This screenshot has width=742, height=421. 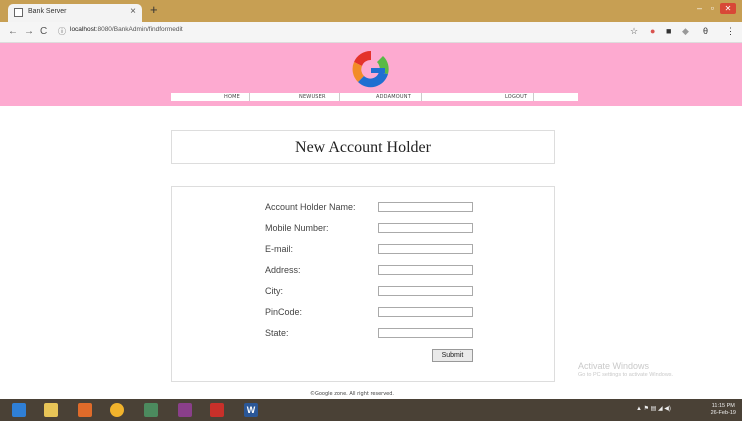 What do you see at coordinates (117, 410) in the screenshot?
I see `chrome-icon` at bounding box center [117, 410].